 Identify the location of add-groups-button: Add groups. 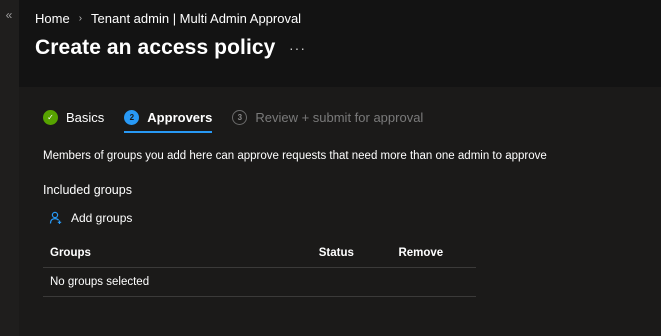
(90, 218).